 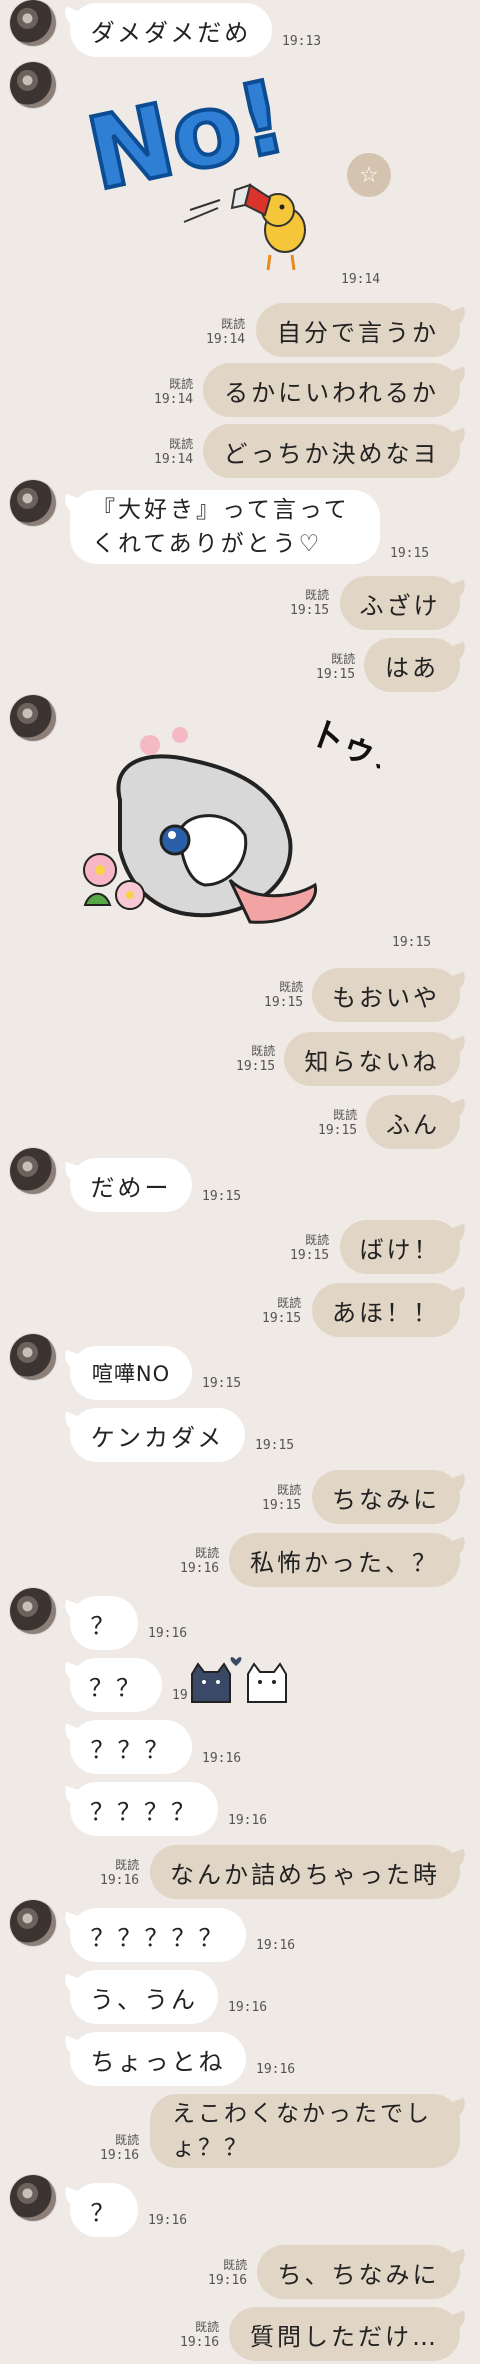 What do you see at coordinates (305, 1872) in the screenshot?
I see `message-bubble-outgoing: なんか詰めちゃった時` at bounding box center [305, 1872].